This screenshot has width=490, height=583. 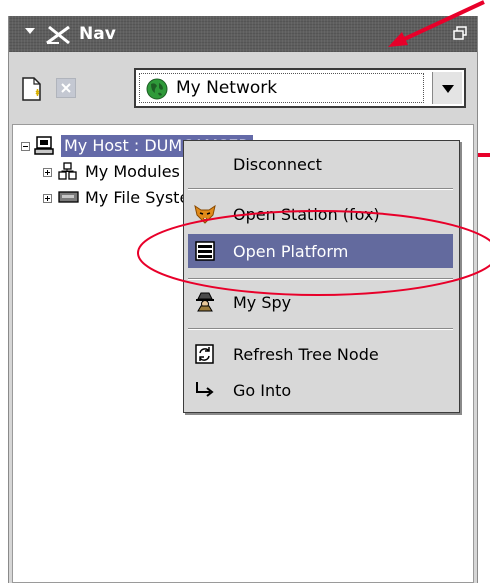 What do you see at coordinates (68, 197) in the screenshot?
I see `drive-icon` at bounding box center [68, 197].